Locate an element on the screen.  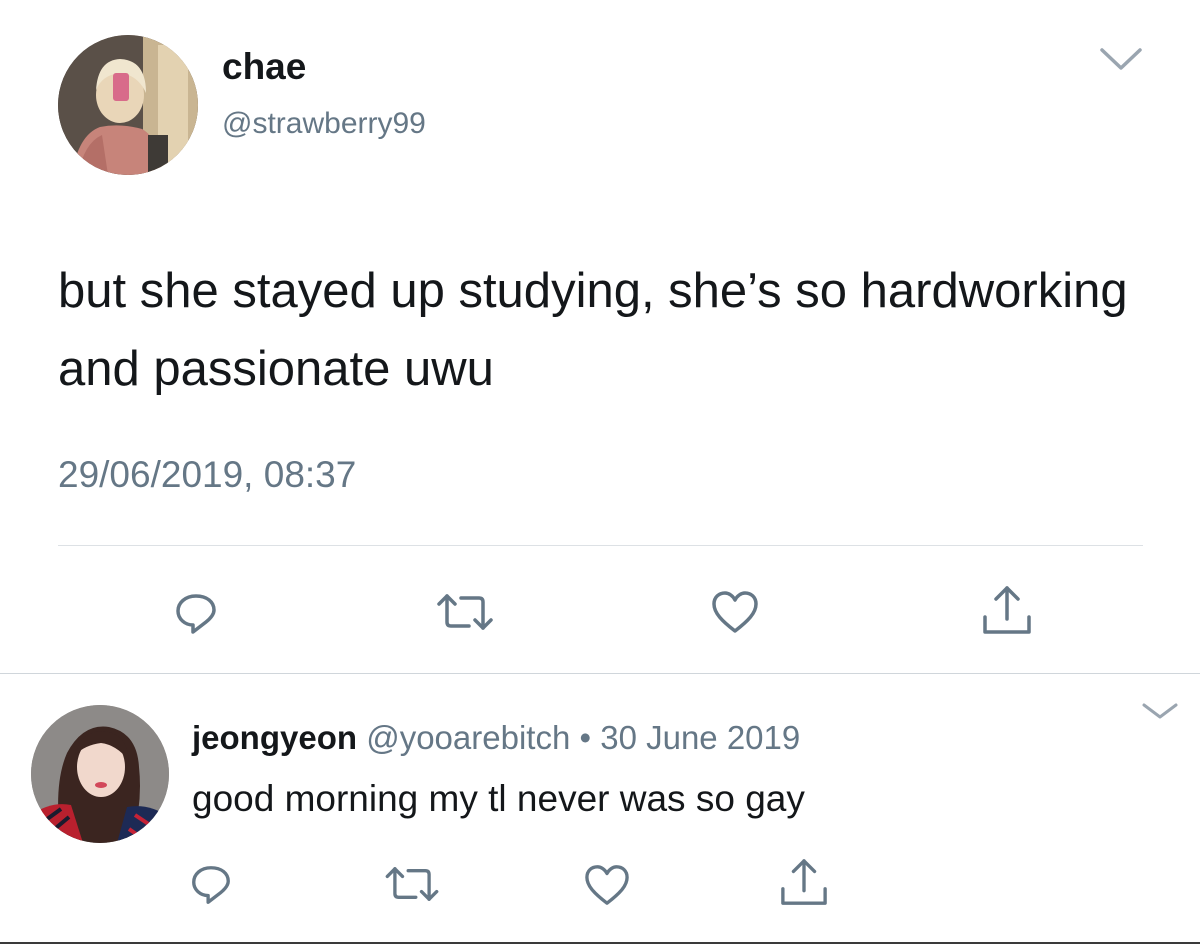
reply-header: jeongyeon @yooarebitch • 30 June 2019 is located at coordinates (496, 738).